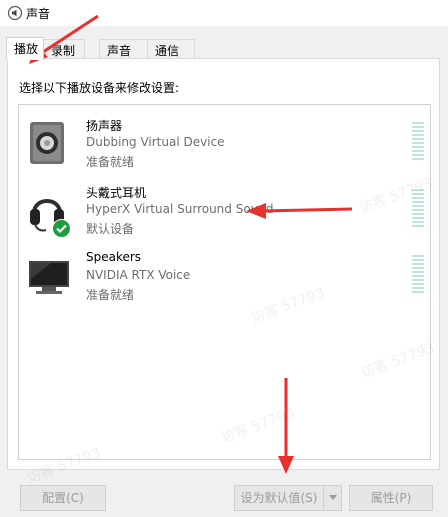  I want to click on device-item-speakers: Speakers NVIDIA RTX Voice 准备就绪, so click(224, 279).